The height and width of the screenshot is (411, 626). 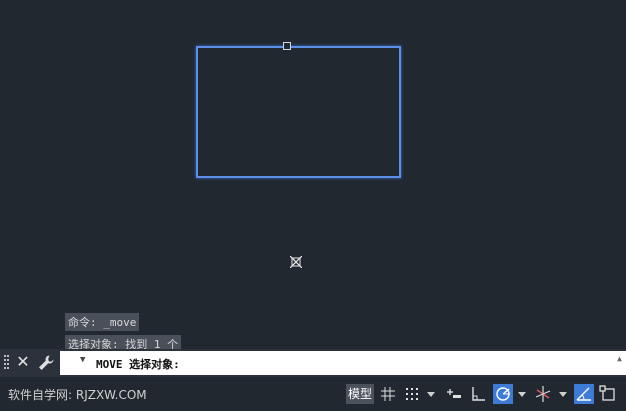 I want to click on infer-constraints-button, so click(x=454, y=394).